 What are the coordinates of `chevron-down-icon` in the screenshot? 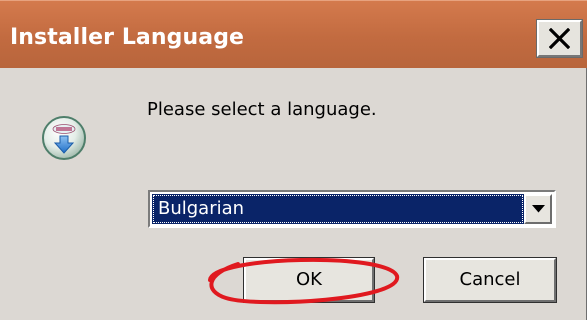 It's located at (538, 209).